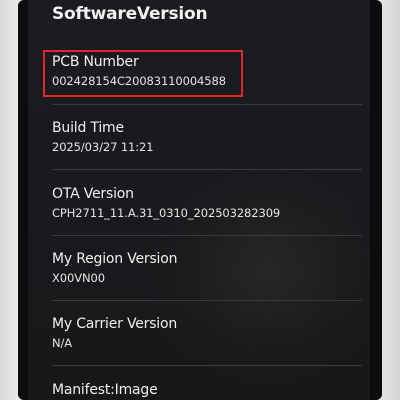 Image resolution: width=400 pixels, height=400 pixels. I want to click on info-item-label: My Region Version, so click(115, 259).